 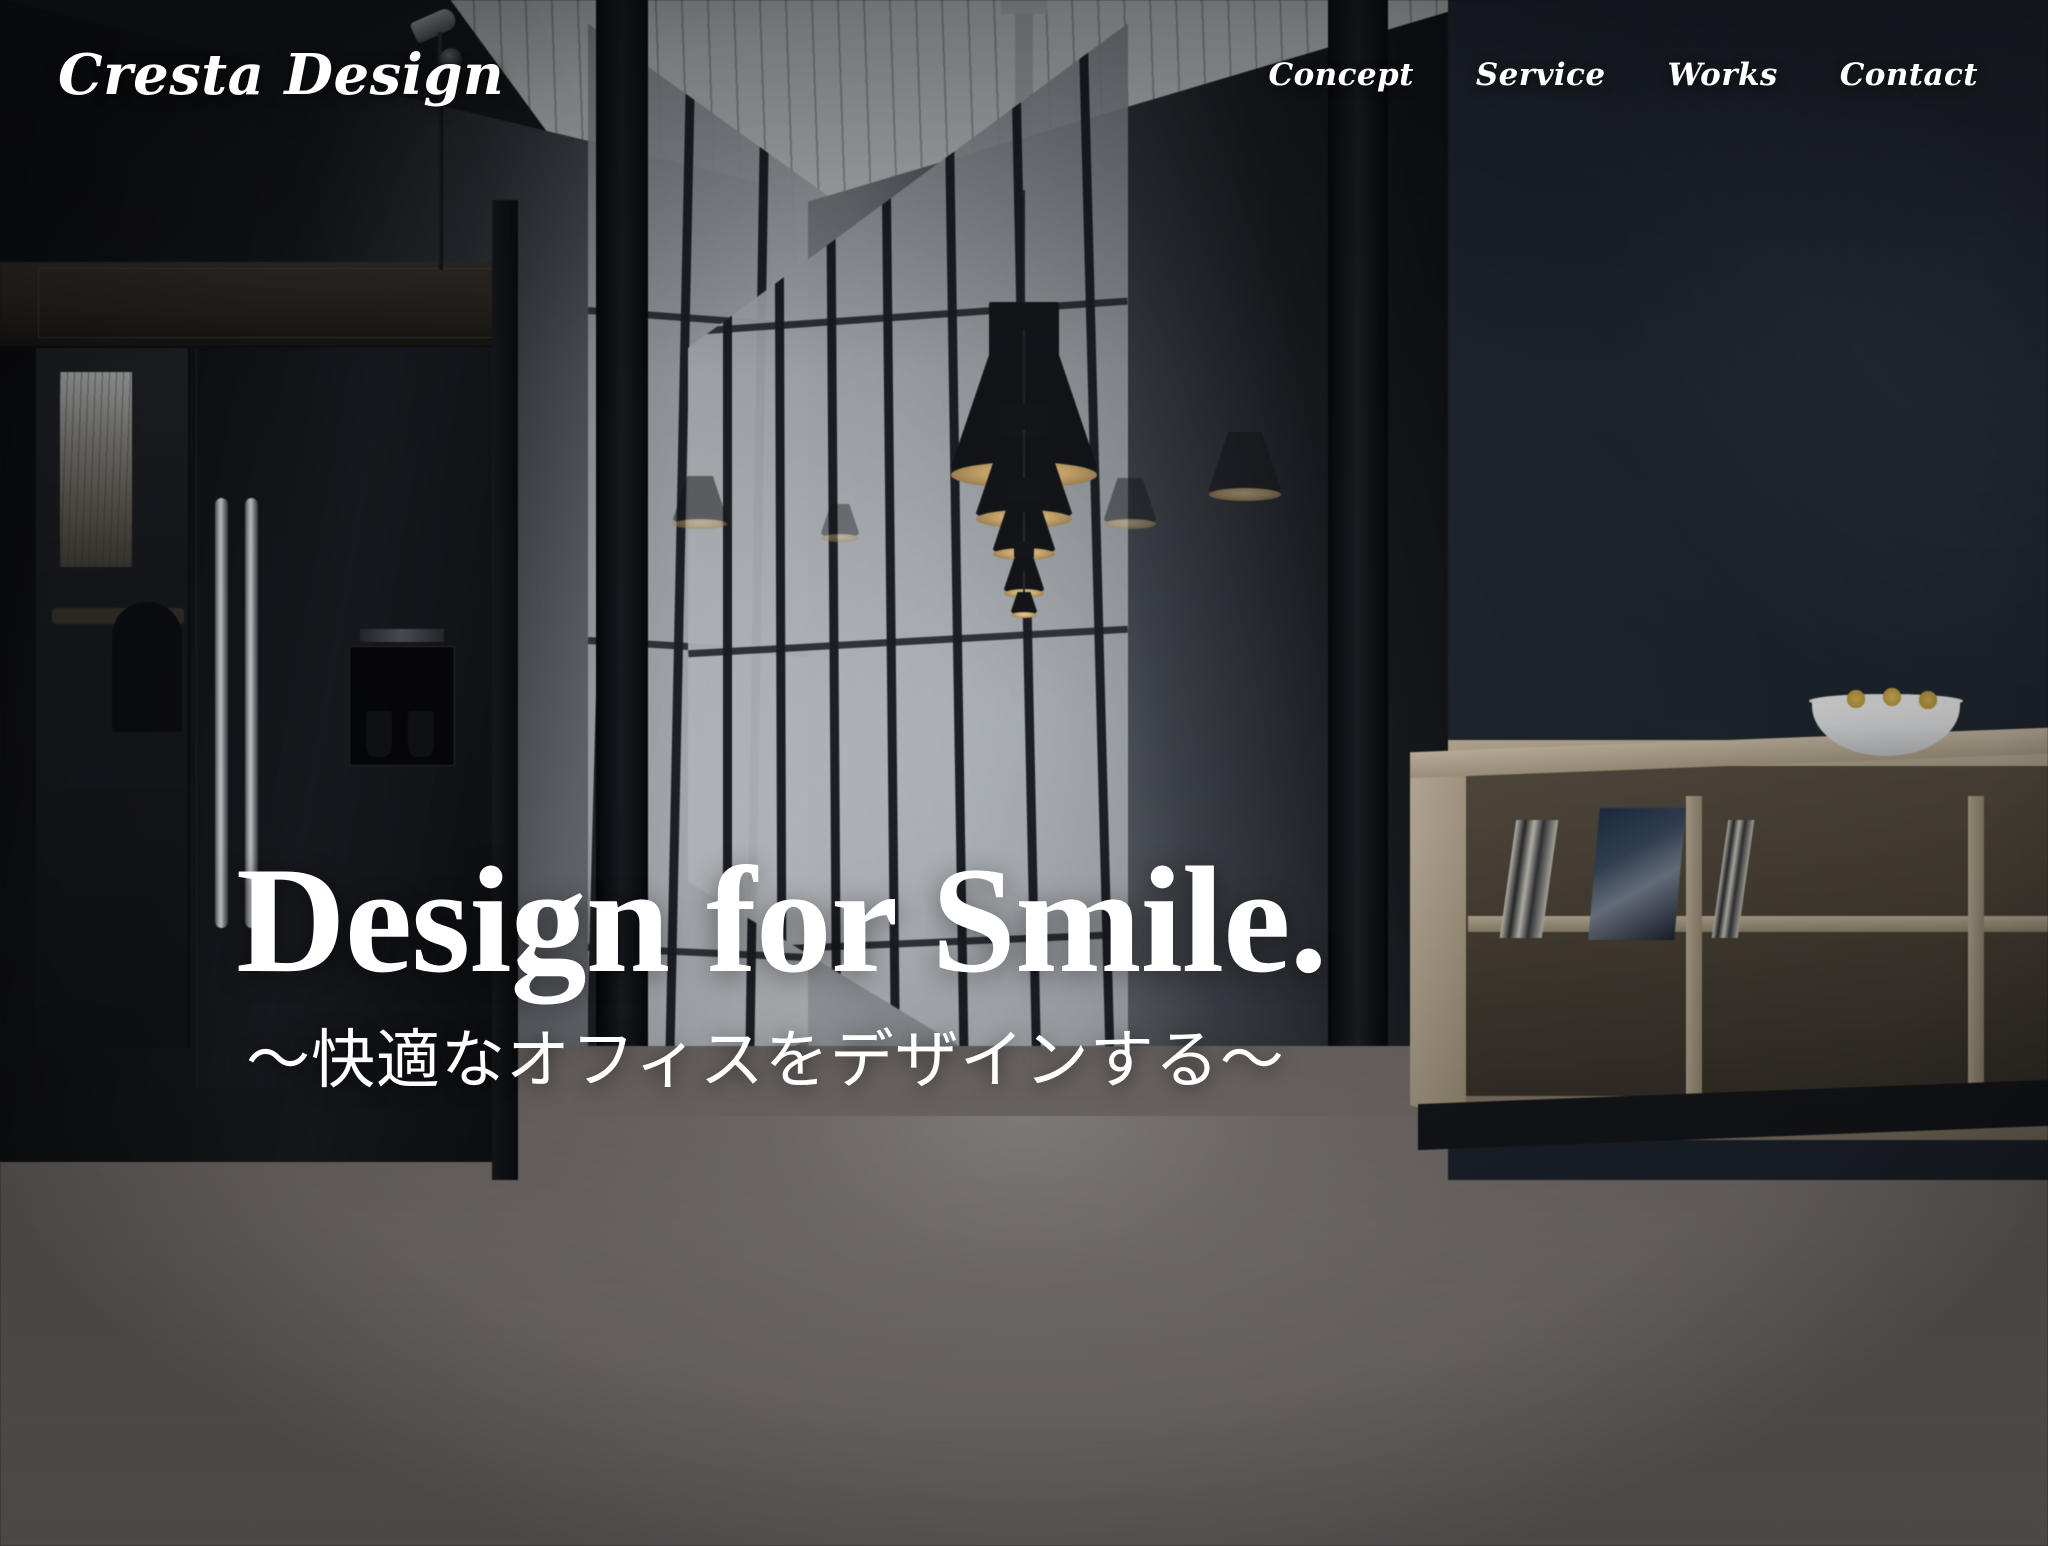 What do you see at coordinates (1909, 75) in the screenshot?
I see `nav-link-contact: Contact` at bounding box center [1909, 75].